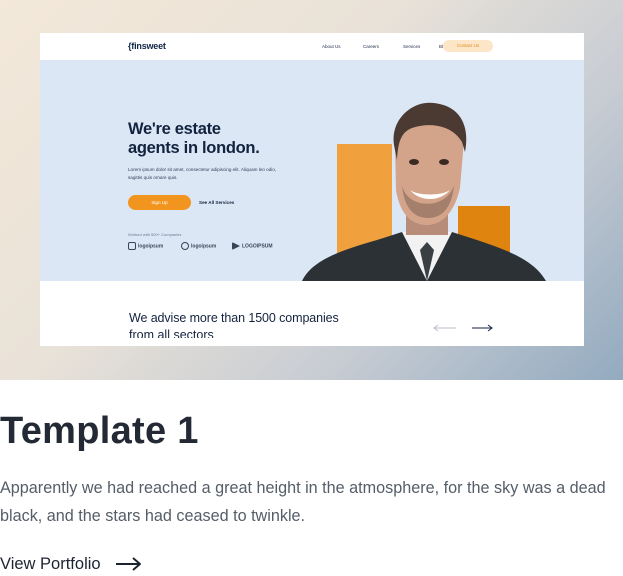  I want to click on preview-arrow-left-icon, so click(444, 328).